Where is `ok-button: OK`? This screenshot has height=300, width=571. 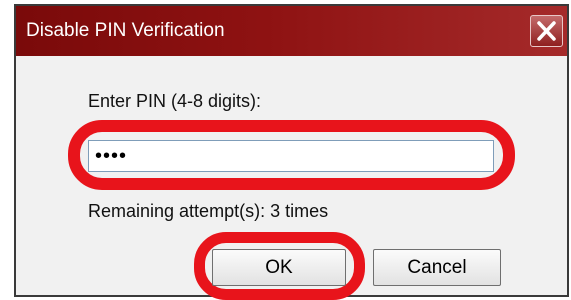
ok-button: OK is located at coordinates (279, 267).